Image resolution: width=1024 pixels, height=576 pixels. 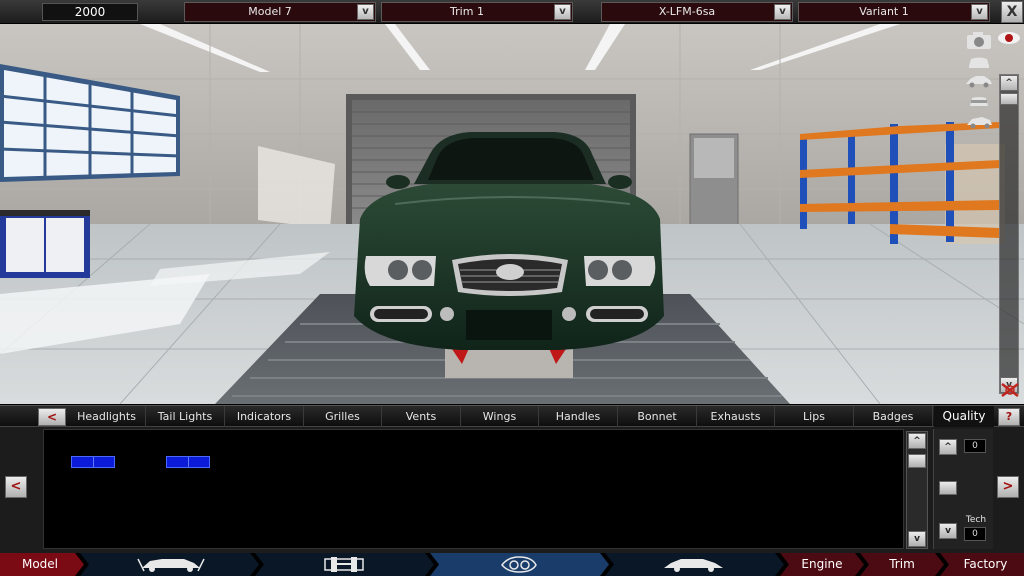 I want to click on nav-engine-bay, so click(x=344, y=564).